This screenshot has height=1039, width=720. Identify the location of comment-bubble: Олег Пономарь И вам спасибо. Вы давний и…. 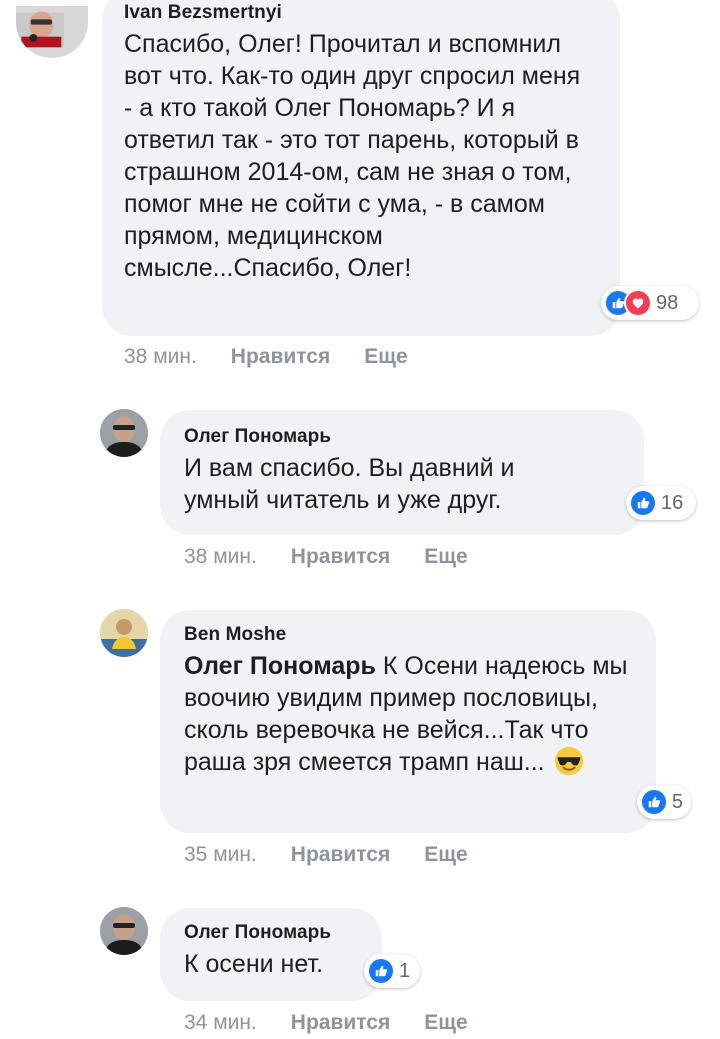
(402, 472).